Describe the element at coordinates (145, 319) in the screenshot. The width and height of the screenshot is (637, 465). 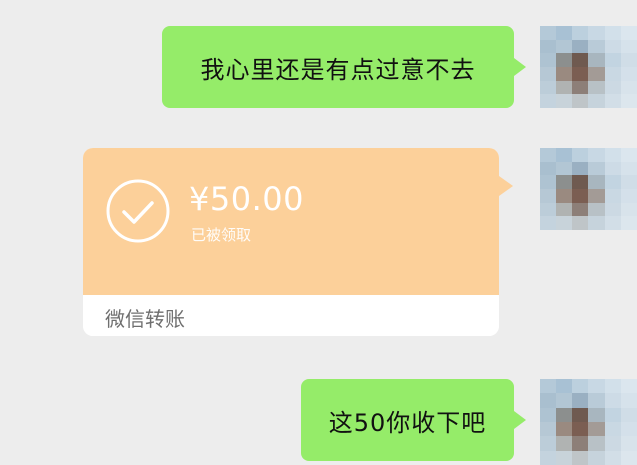
I see `transfer-label: 微信转账` at that location.